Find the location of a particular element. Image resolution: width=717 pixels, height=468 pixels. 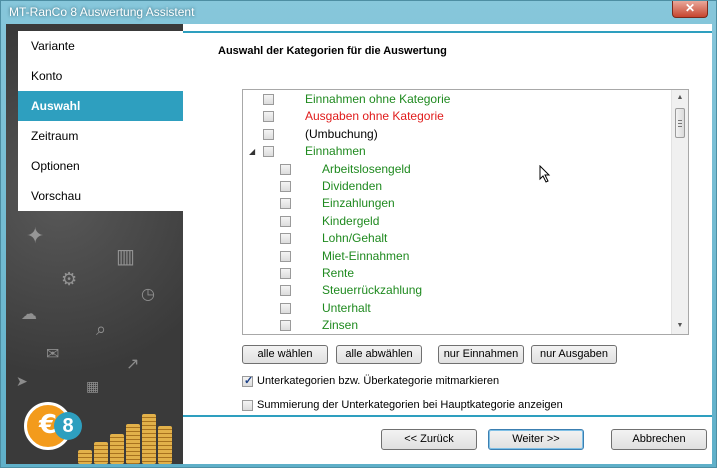

lightbulb-icon: ✦ is located at coordinates (35, 236).